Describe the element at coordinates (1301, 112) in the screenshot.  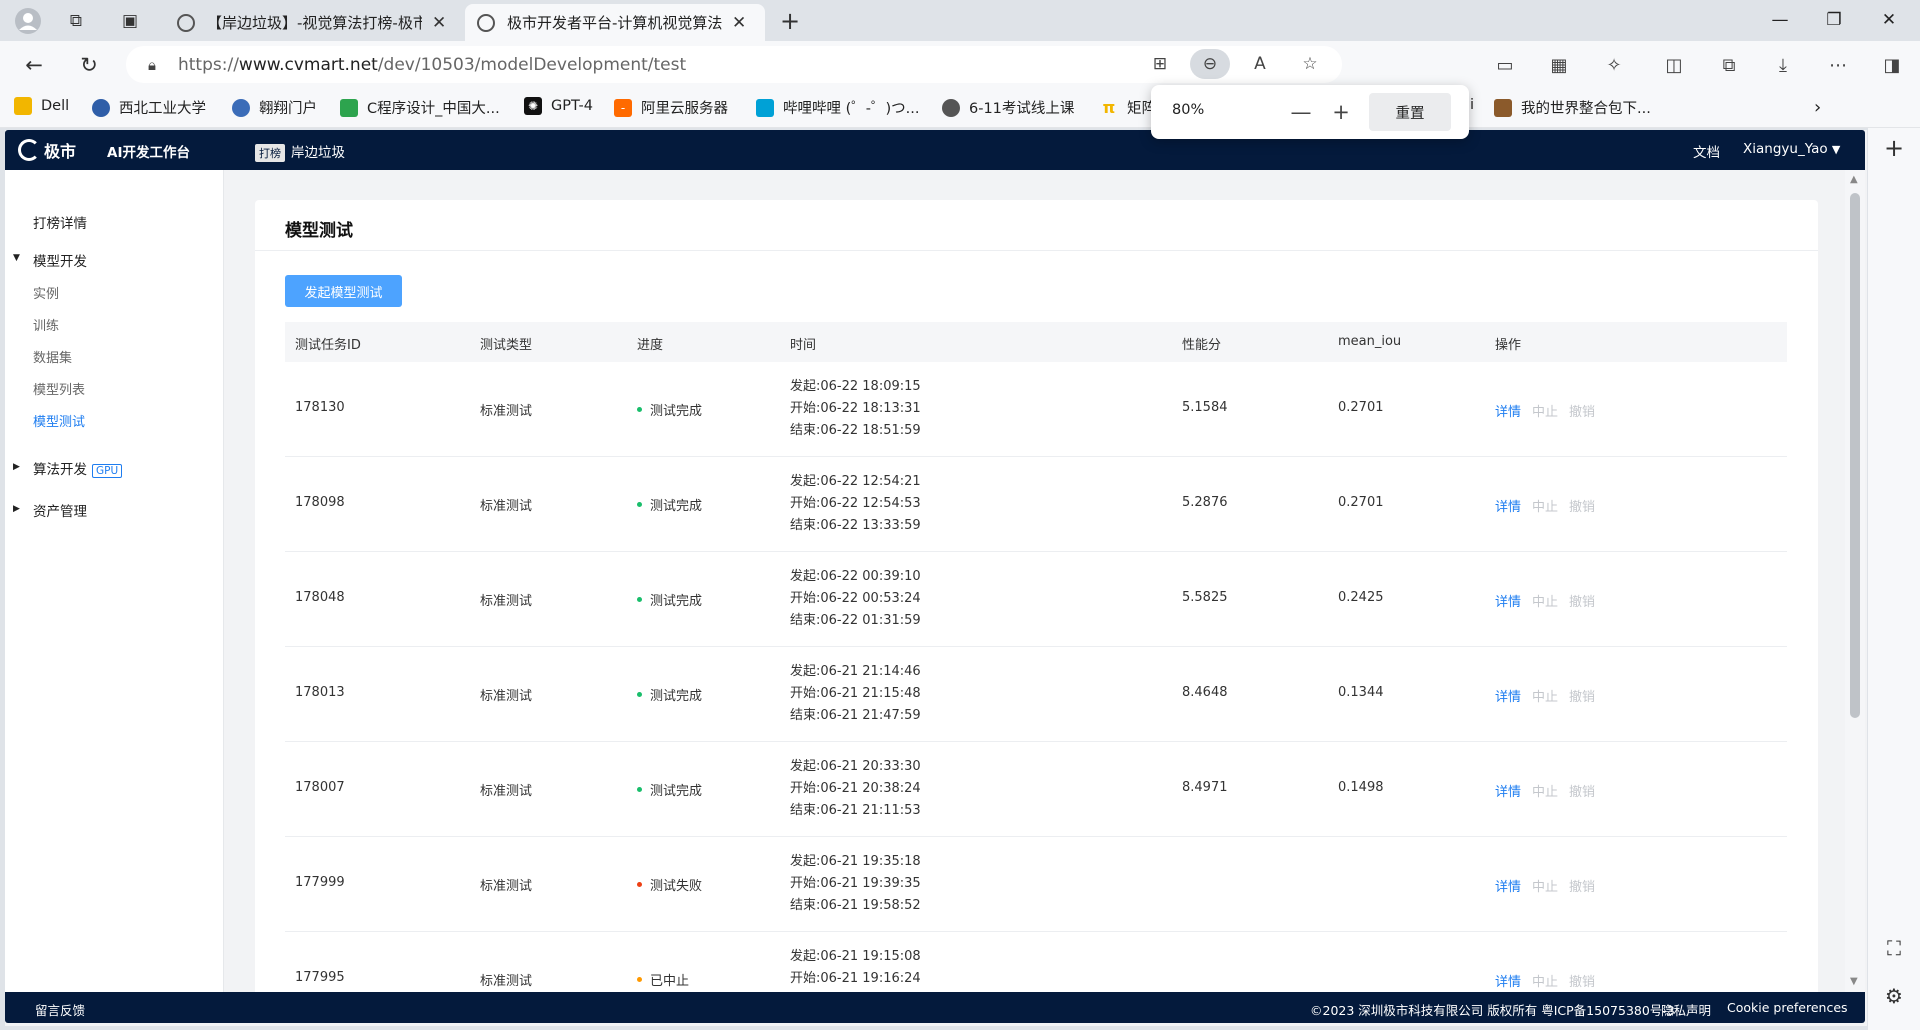
I see `zoom-decrease-icon: —` at that location.